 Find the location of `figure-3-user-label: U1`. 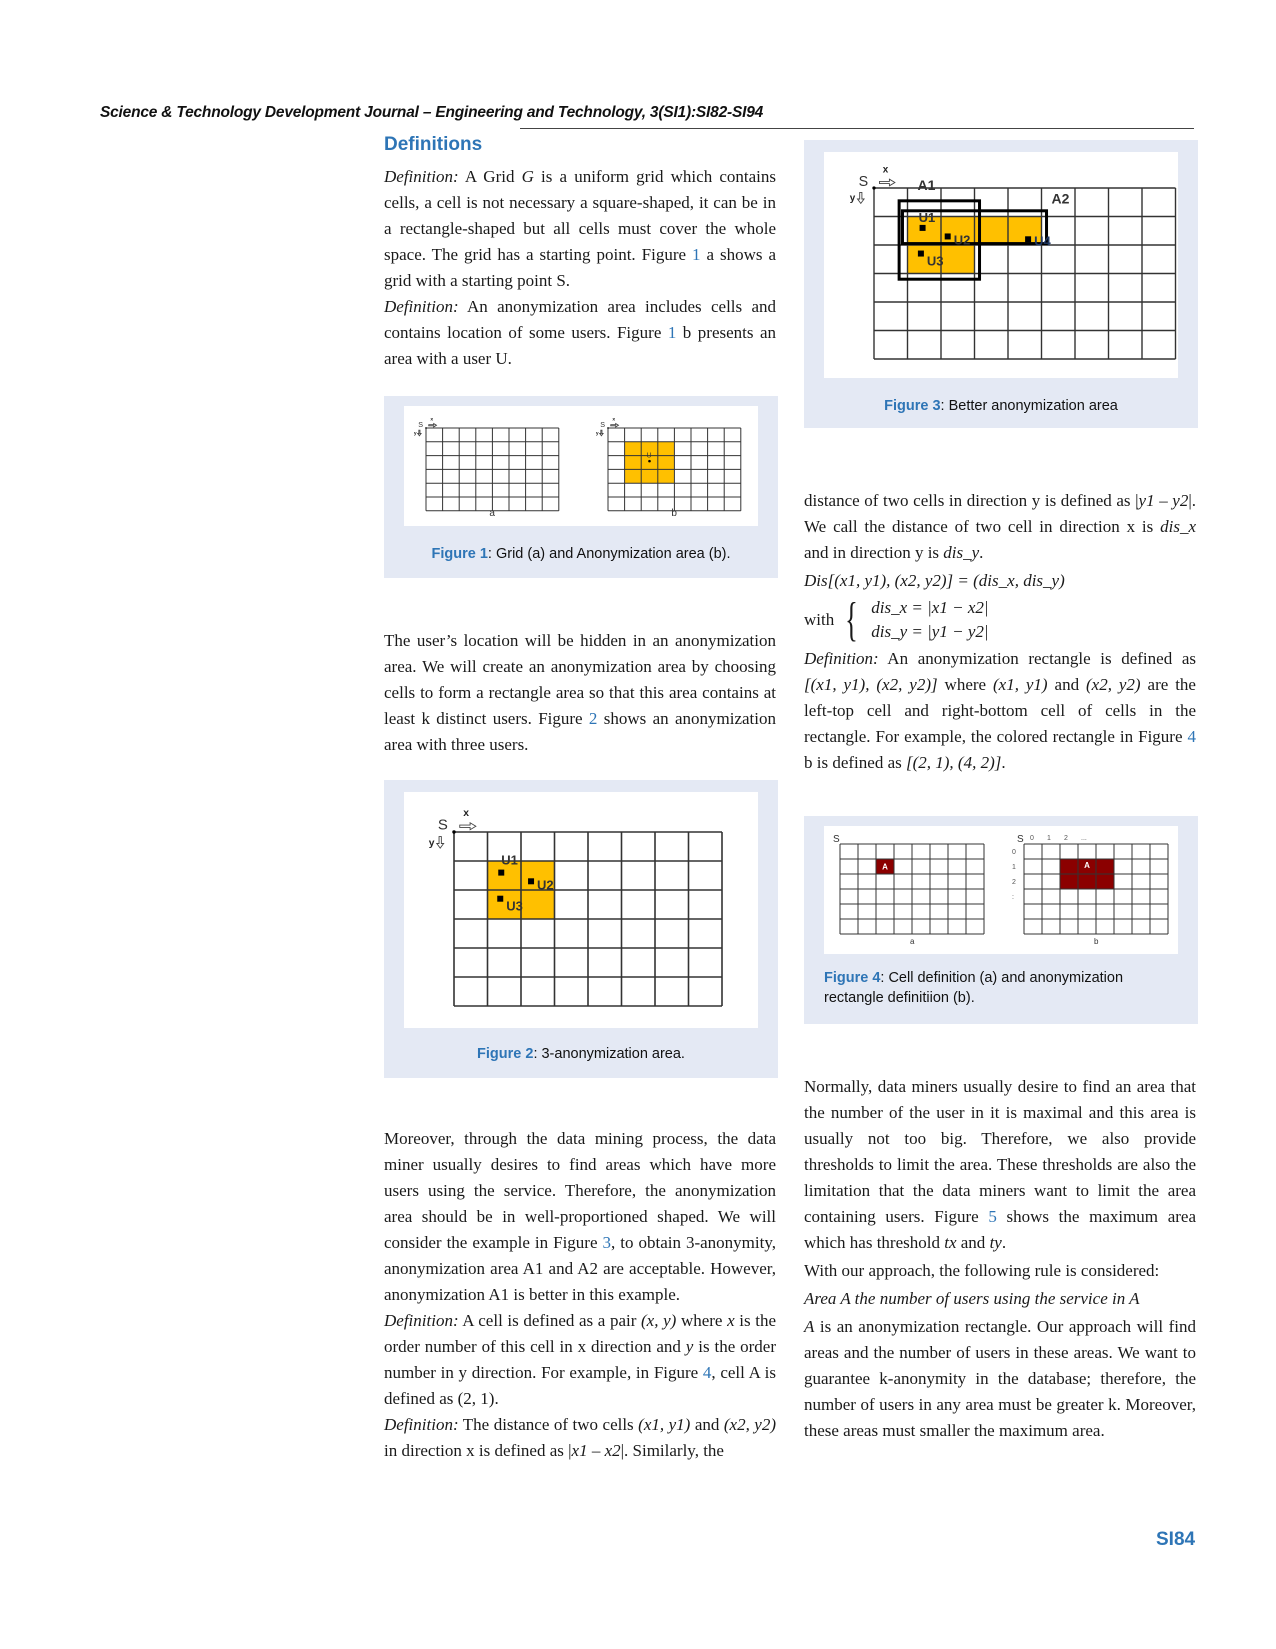

figure-3-user-label: U1 is located at coordinates (927, 217).